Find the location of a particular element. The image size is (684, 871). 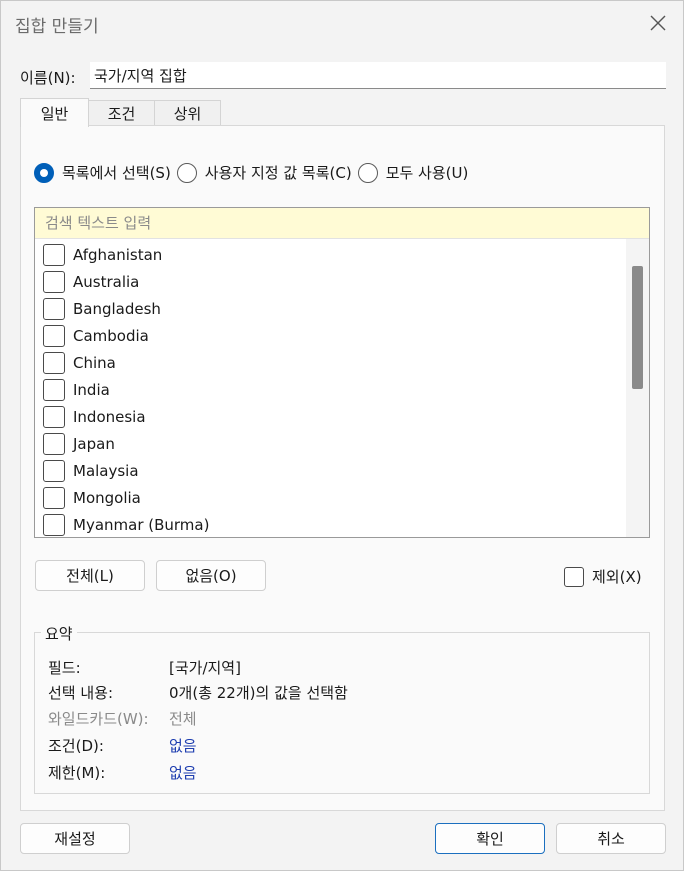

list-scrollbar is located at coordinates (637, 388).